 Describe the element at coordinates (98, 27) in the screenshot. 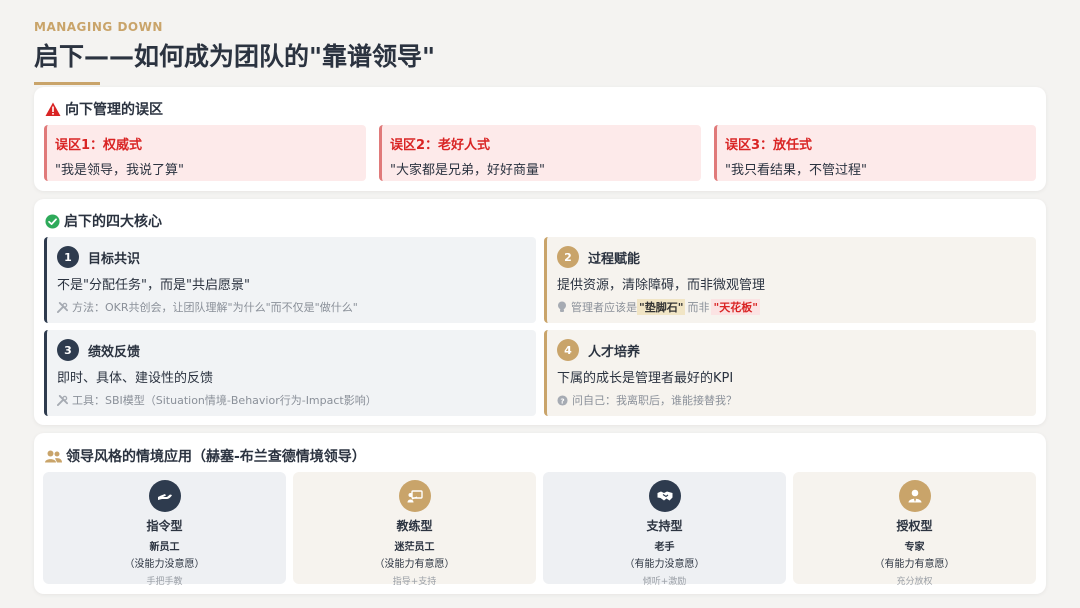

I see `eyebrow: MANAGING DOWN` at that location.